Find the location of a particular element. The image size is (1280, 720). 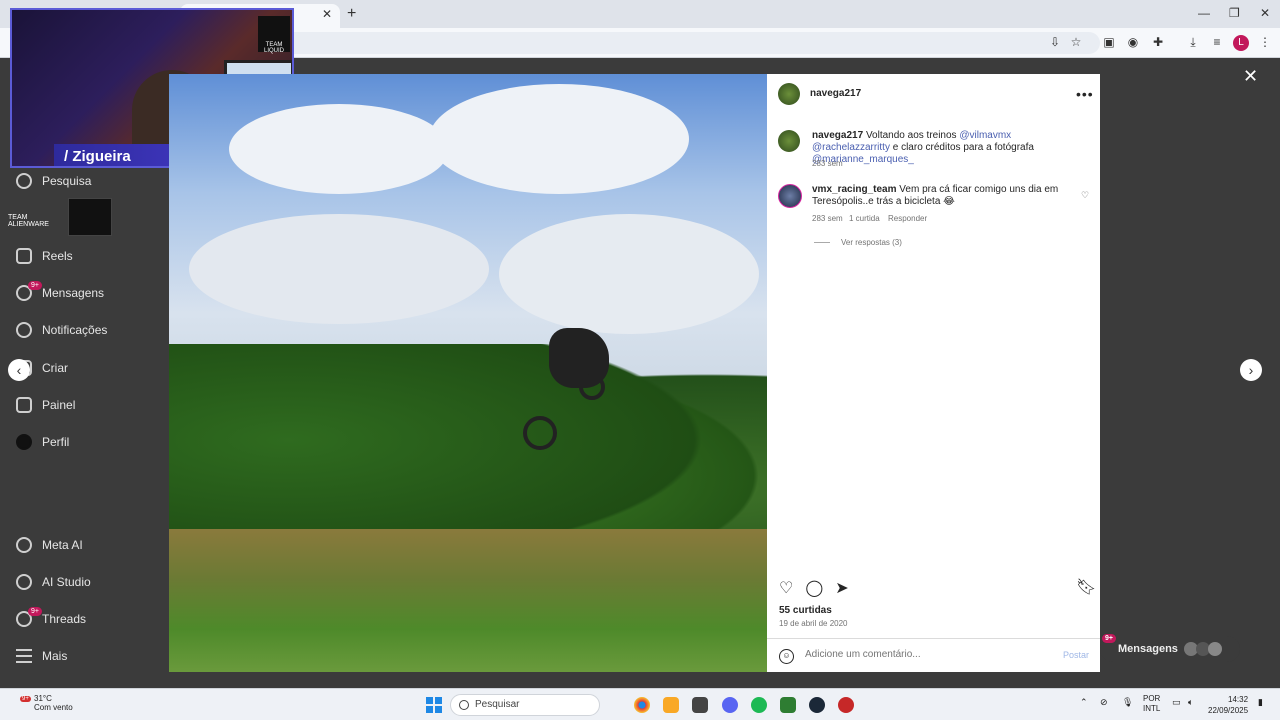

download-icon: ⤓ is located at coordinates (1193, 42).